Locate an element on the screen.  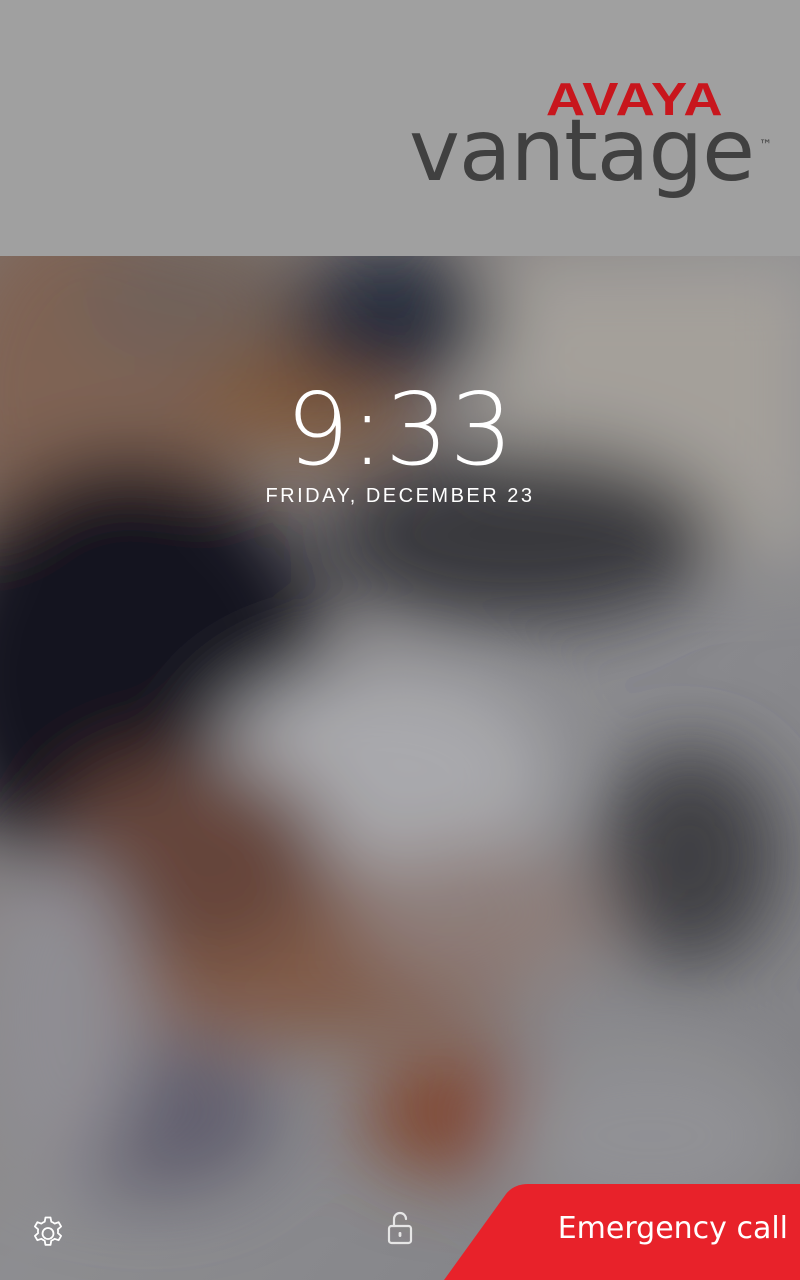
clock-date: FRIDAY, DECEMBER 23 is located at coordinates (400, 496).